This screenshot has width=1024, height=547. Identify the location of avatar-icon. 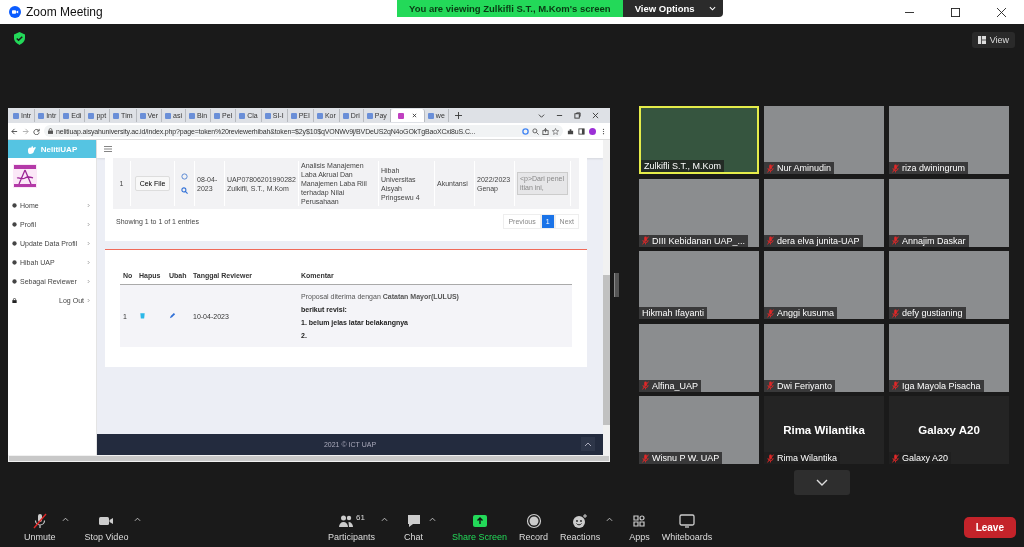
(592, 131).